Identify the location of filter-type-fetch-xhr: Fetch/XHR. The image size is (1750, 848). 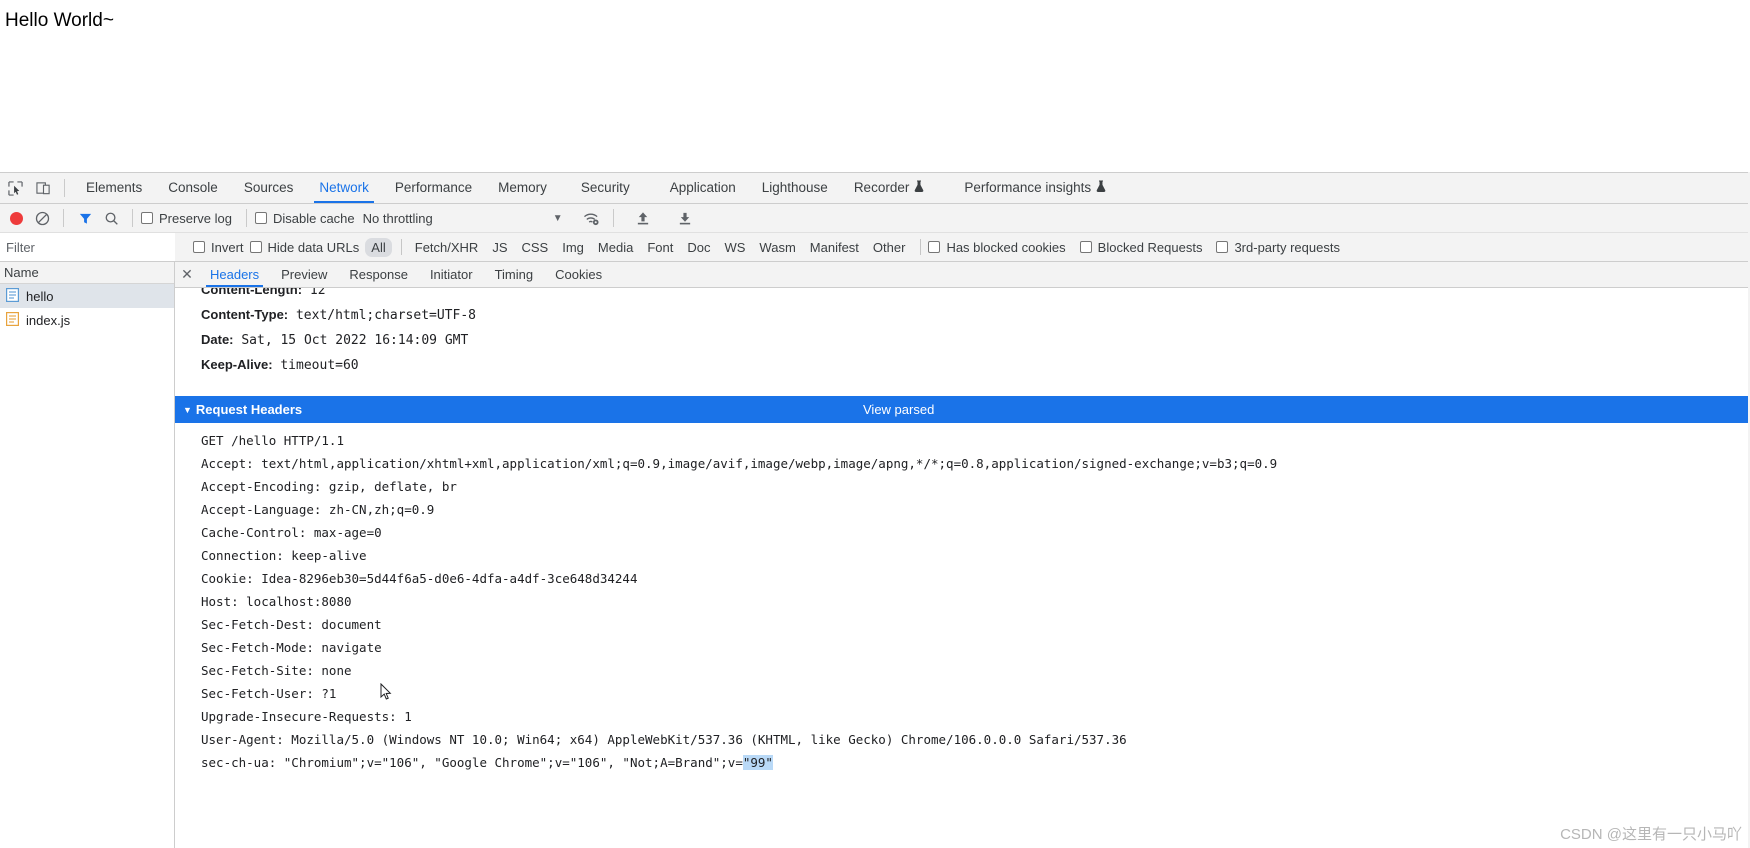
(447, 247).